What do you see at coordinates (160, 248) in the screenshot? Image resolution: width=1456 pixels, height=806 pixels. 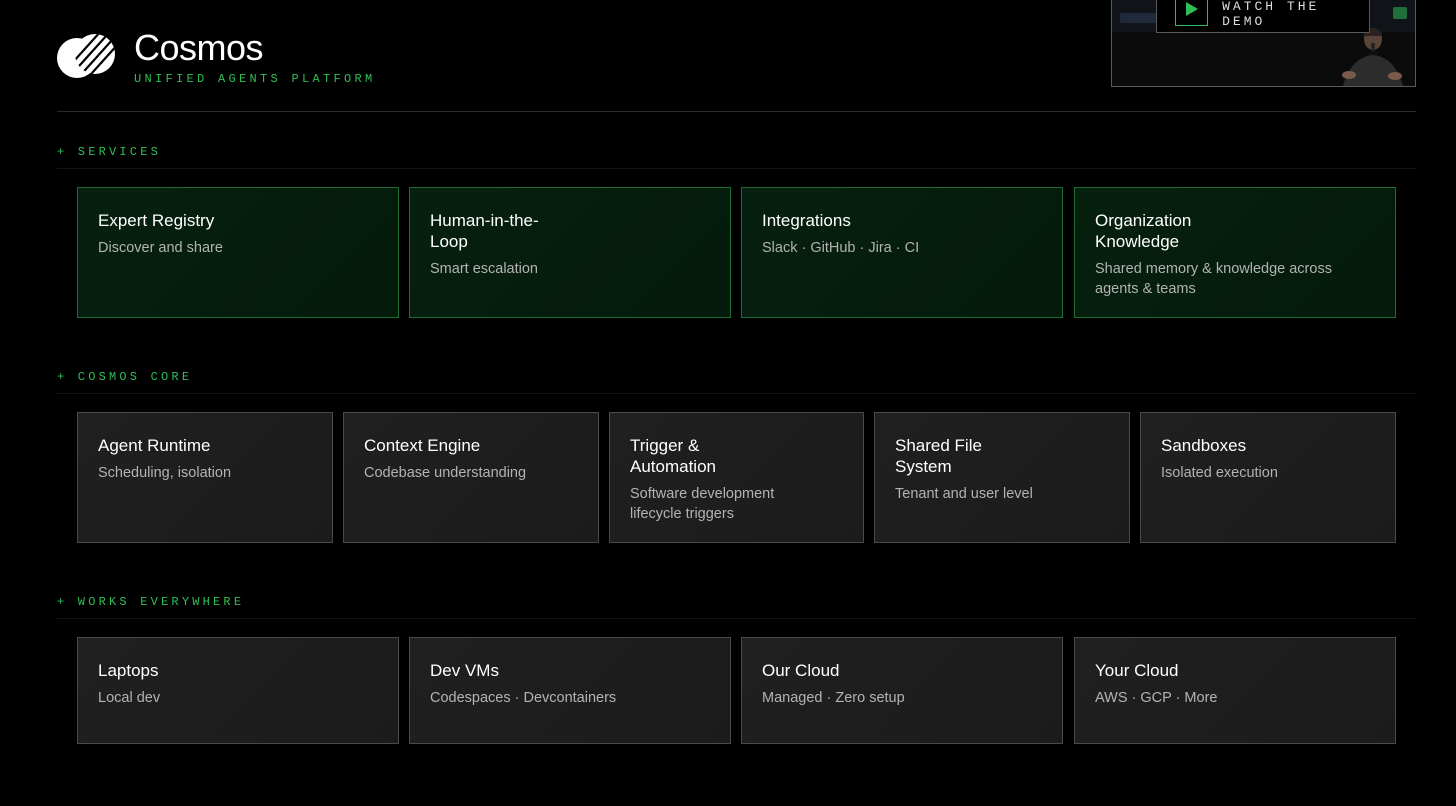 I see `card-description: Discover and share` at bounding box center [160, 248].